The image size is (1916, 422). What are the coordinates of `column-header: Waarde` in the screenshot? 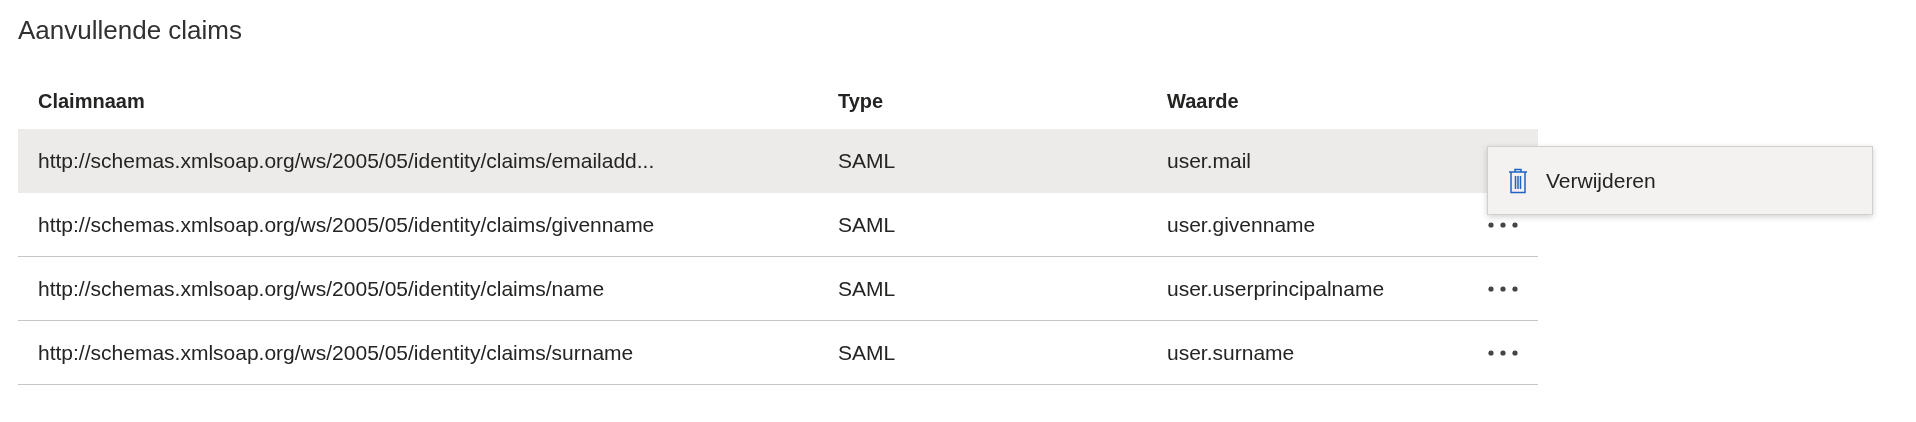 It's located at (1203, 100).